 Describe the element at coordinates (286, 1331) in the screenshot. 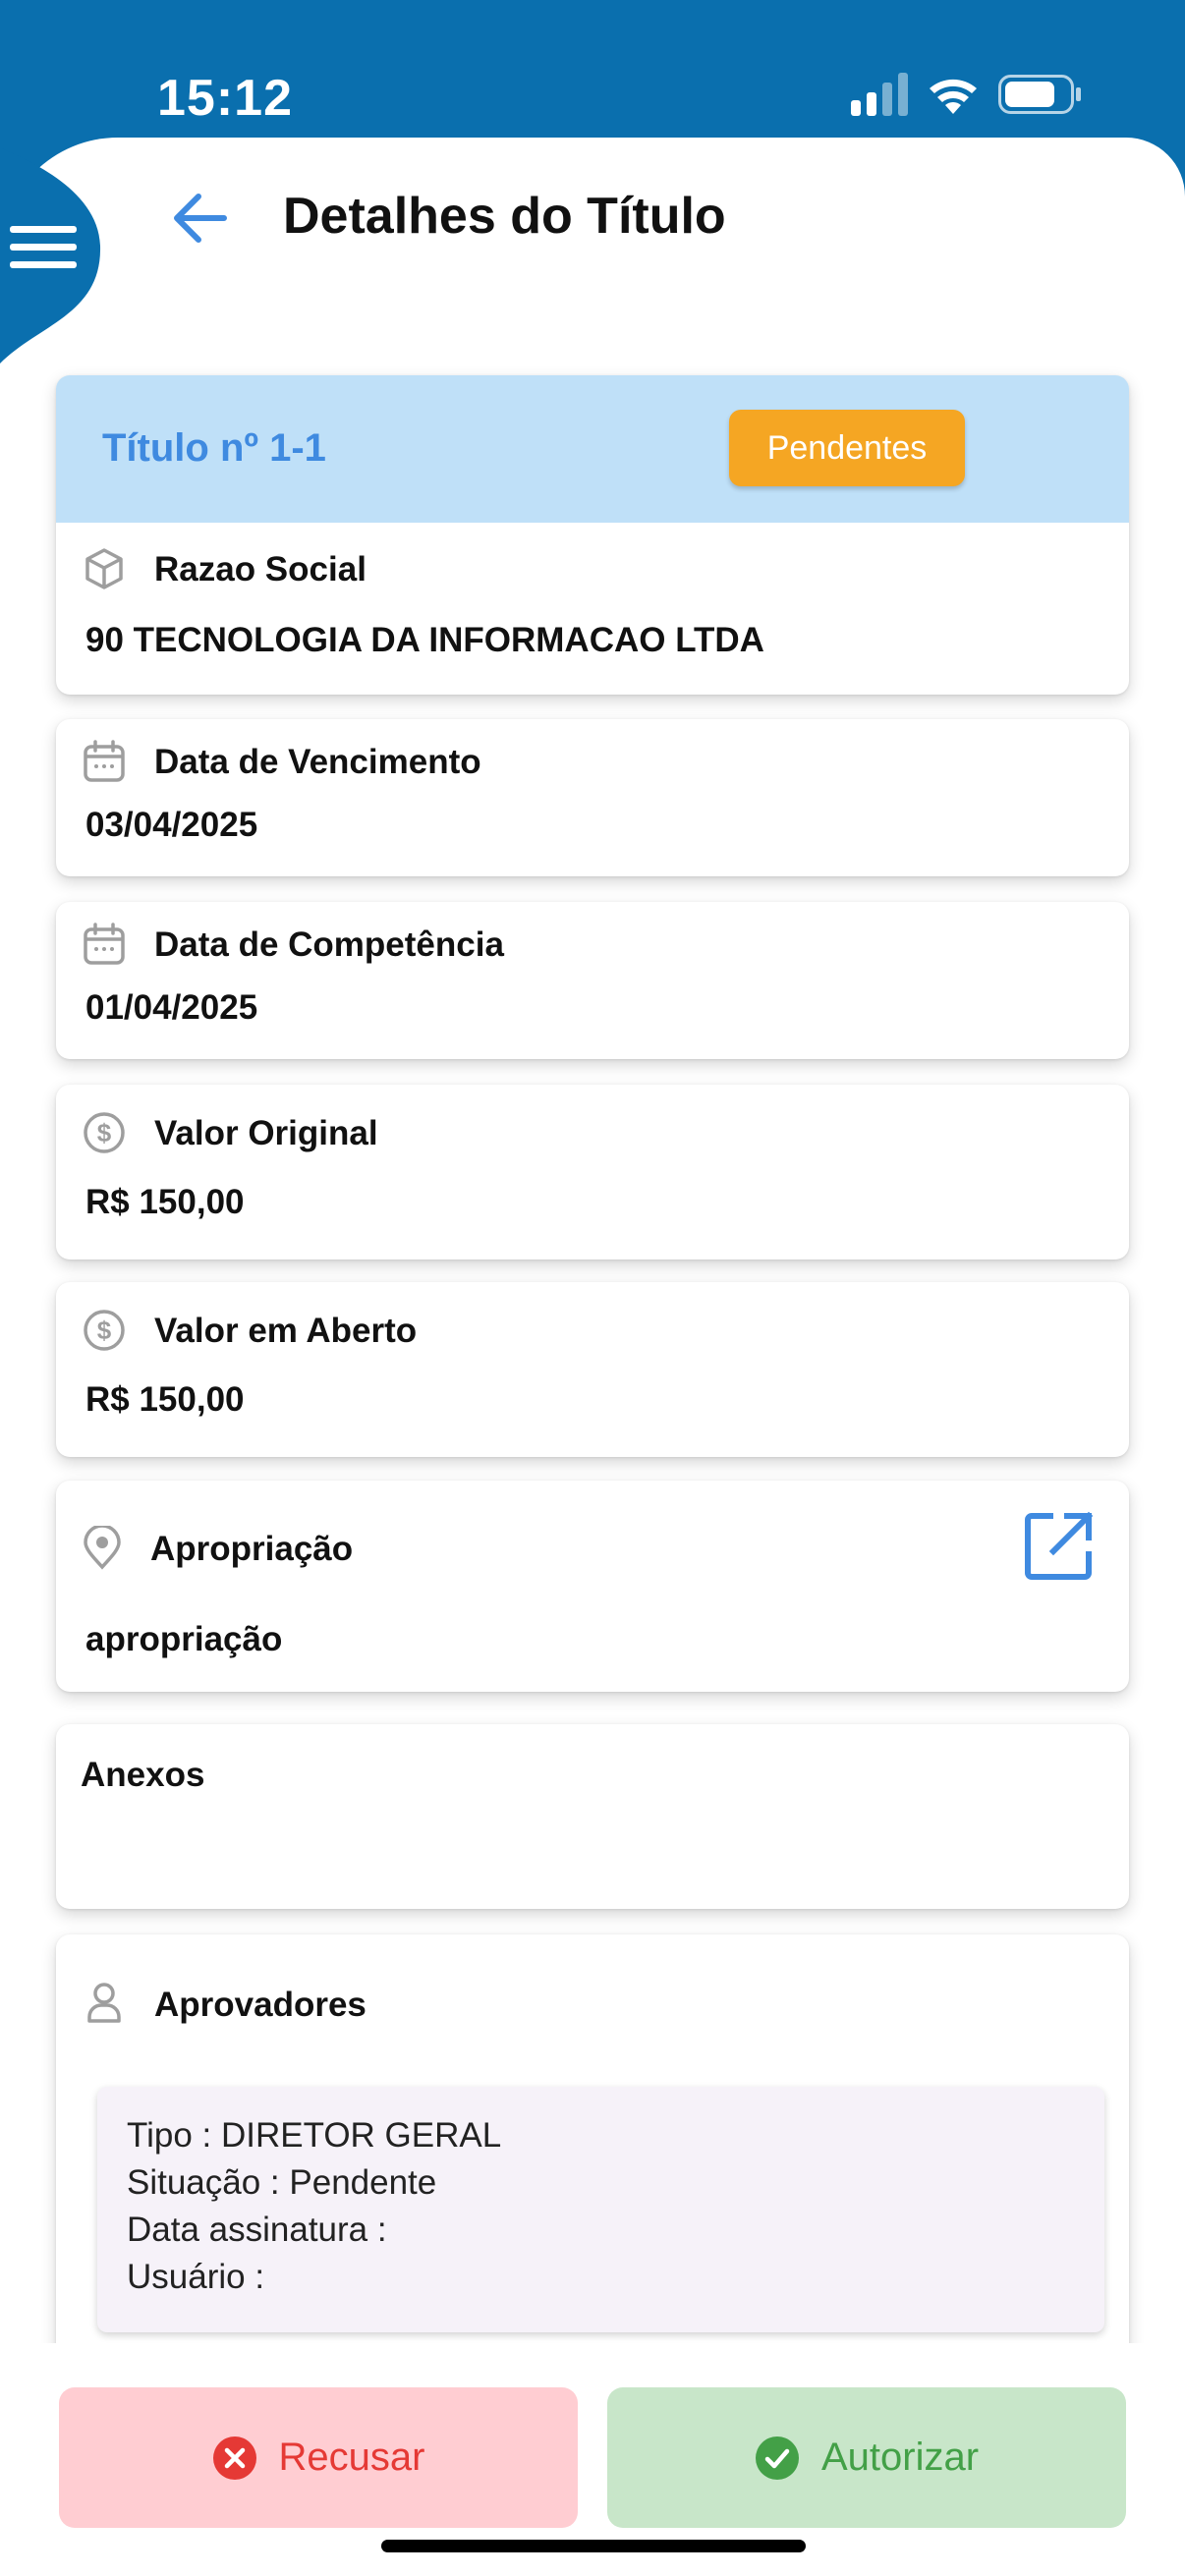

I see `valor-aberto-label: Valor em Aberto` at that location.